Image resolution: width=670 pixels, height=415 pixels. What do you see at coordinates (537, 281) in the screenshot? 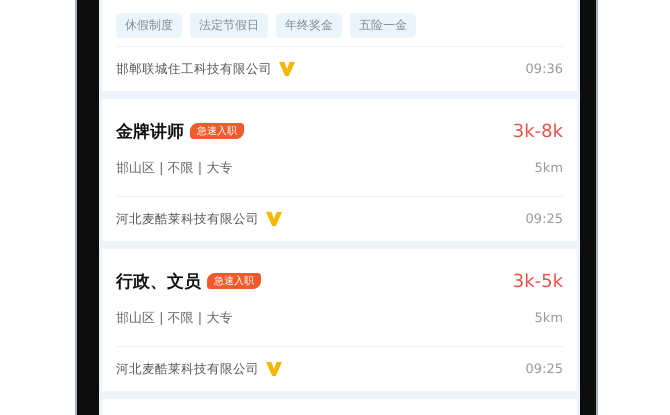
I see `salary: 3k-5k` at bounding box center [537, 281].